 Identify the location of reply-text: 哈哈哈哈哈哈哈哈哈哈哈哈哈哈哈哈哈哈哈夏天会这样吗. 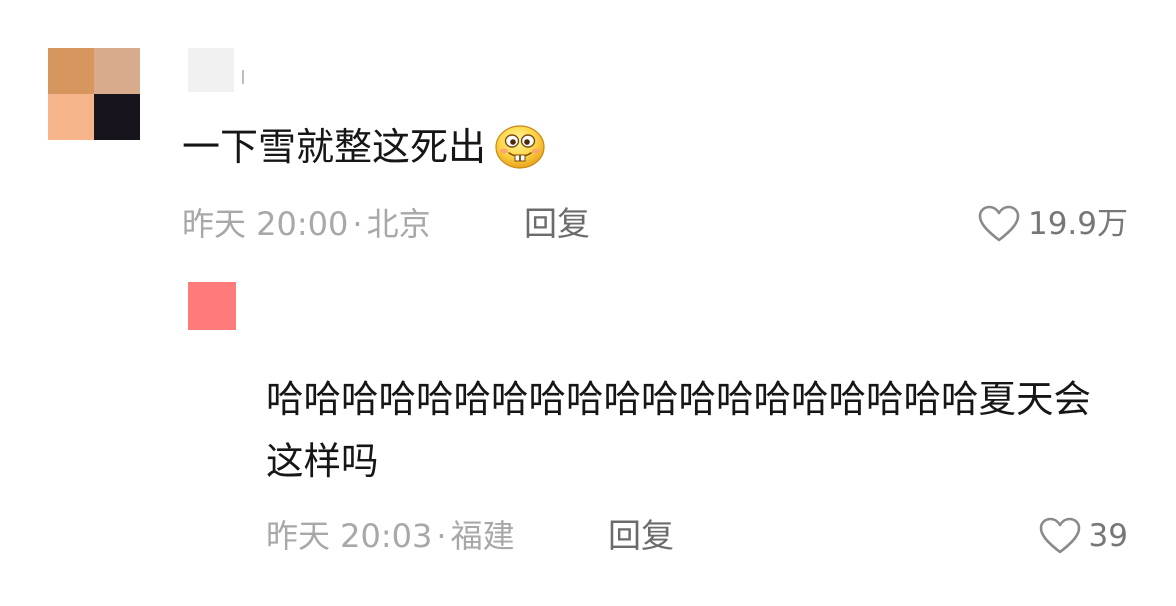
(678, 430).